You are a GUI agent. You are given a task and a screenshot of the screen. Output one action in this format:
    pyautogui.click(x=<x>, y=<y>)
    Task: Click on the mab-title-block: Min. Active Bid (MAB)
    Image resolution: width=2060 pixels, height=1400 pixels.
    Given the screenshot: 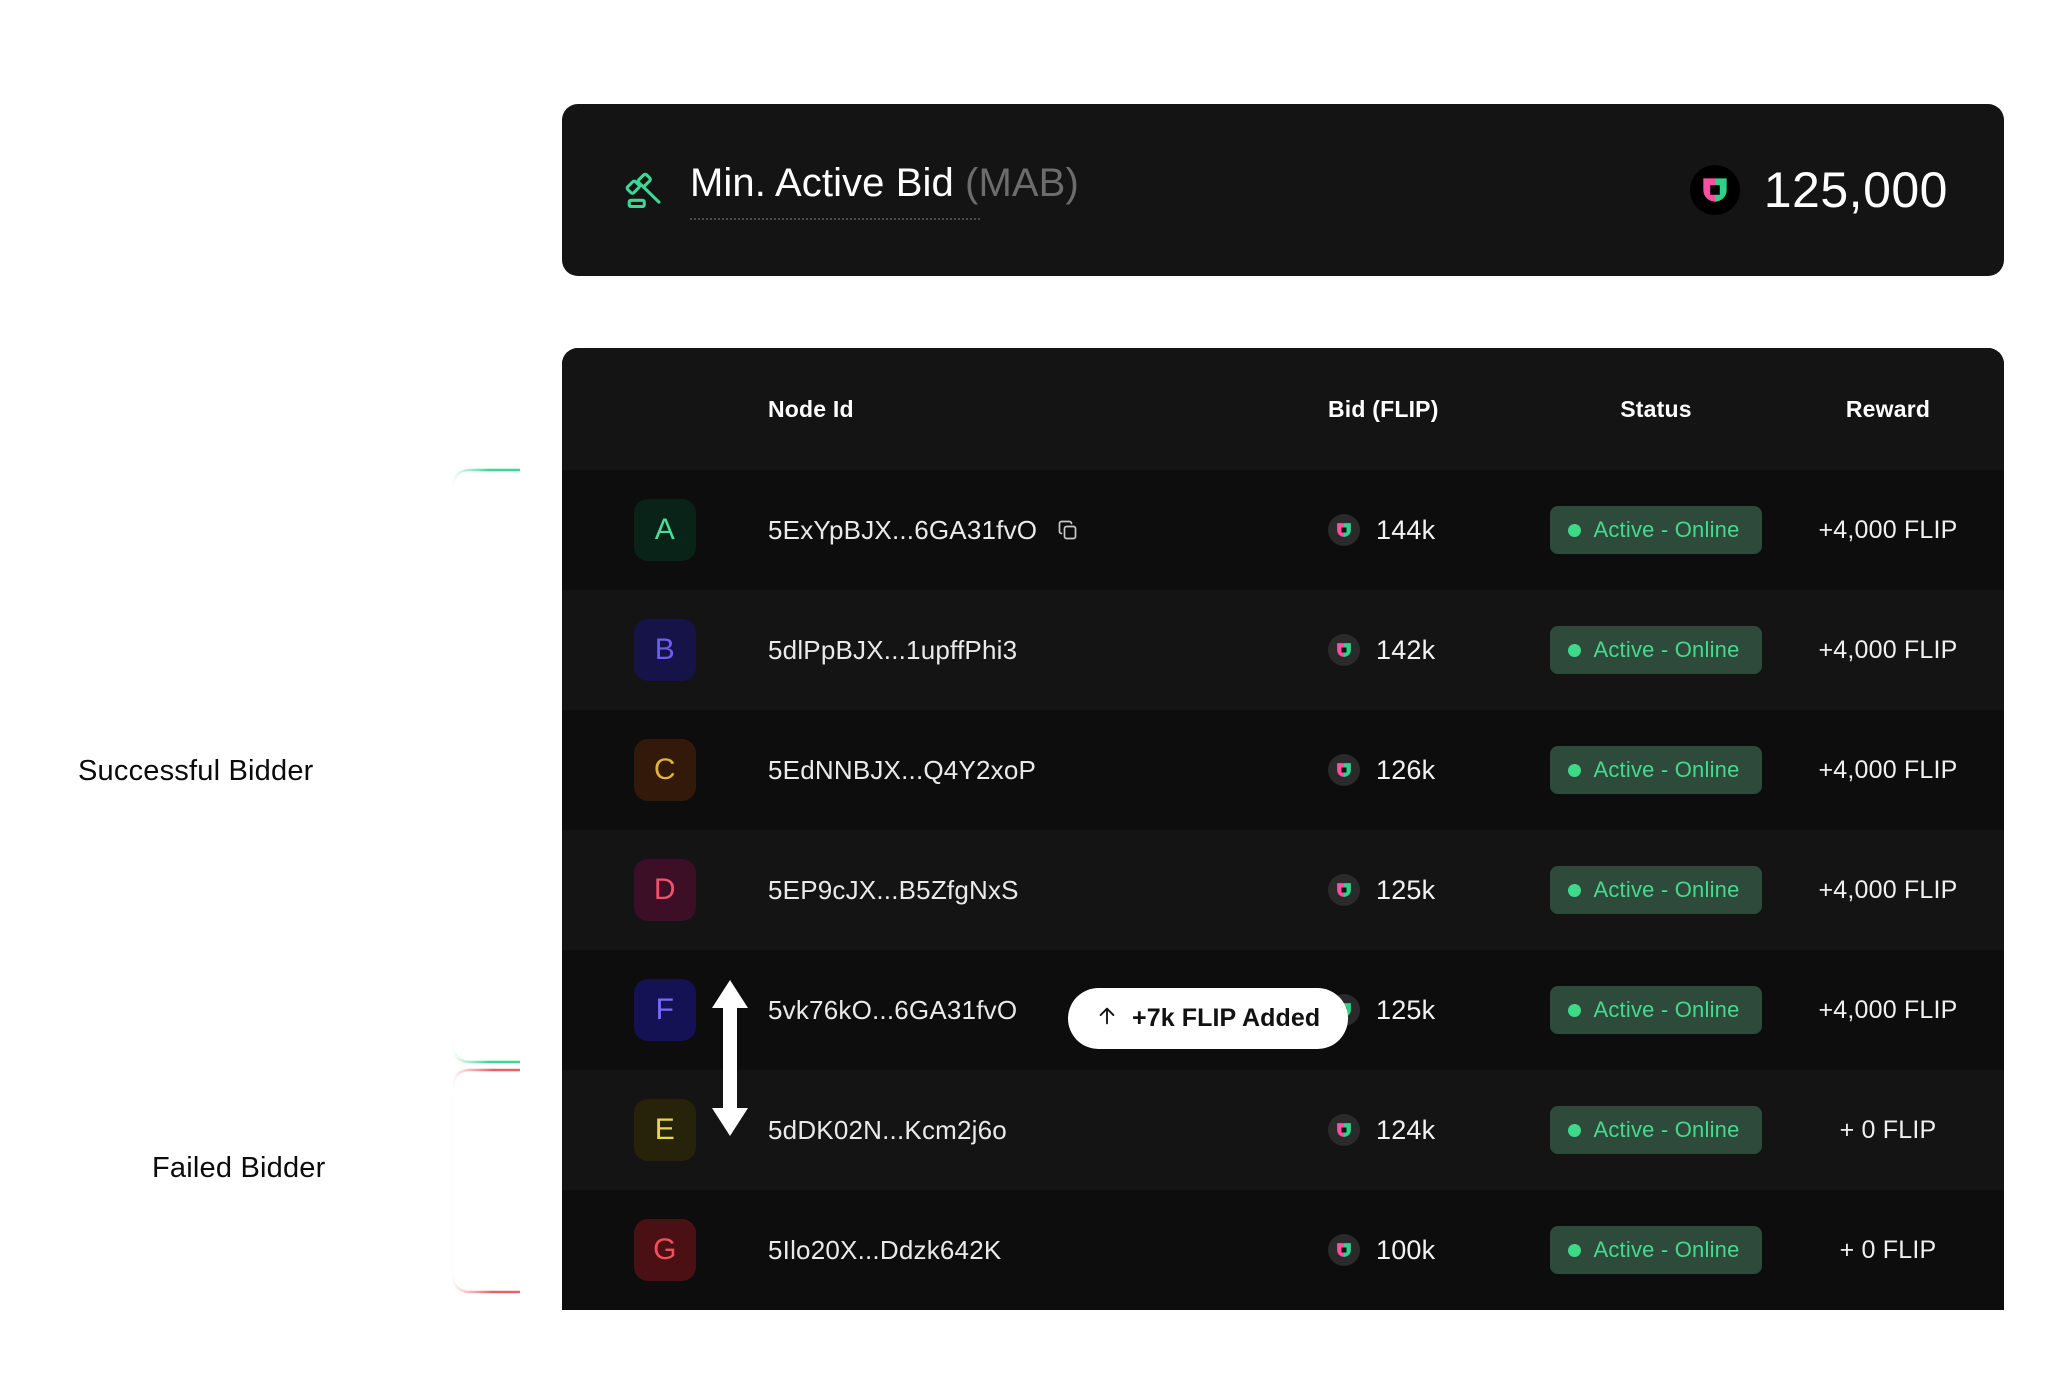 What is the action you would take?
    pyautogui.click(x=884, y=190)
    